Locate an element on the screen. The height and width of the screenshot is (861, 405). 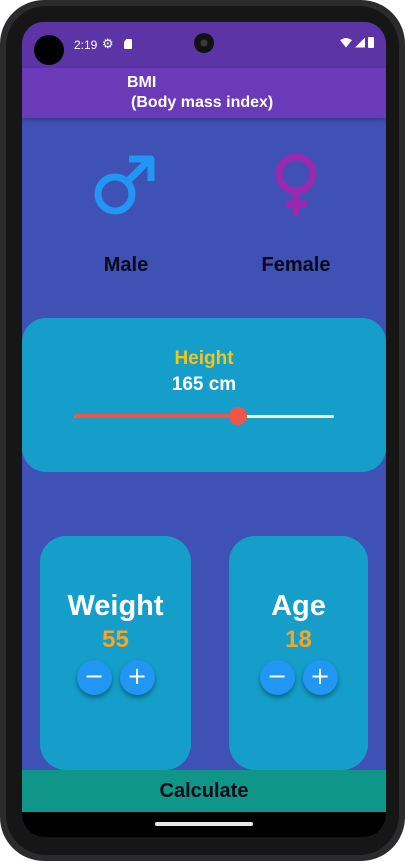
gender-female-option: Female is located at coordinates (296, 215).